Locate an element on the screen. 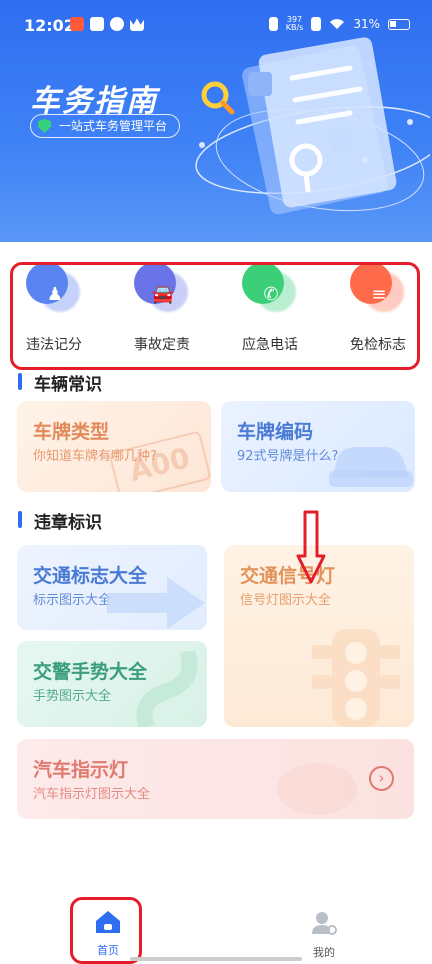  battery-icon is located at coordinates (399, 24).